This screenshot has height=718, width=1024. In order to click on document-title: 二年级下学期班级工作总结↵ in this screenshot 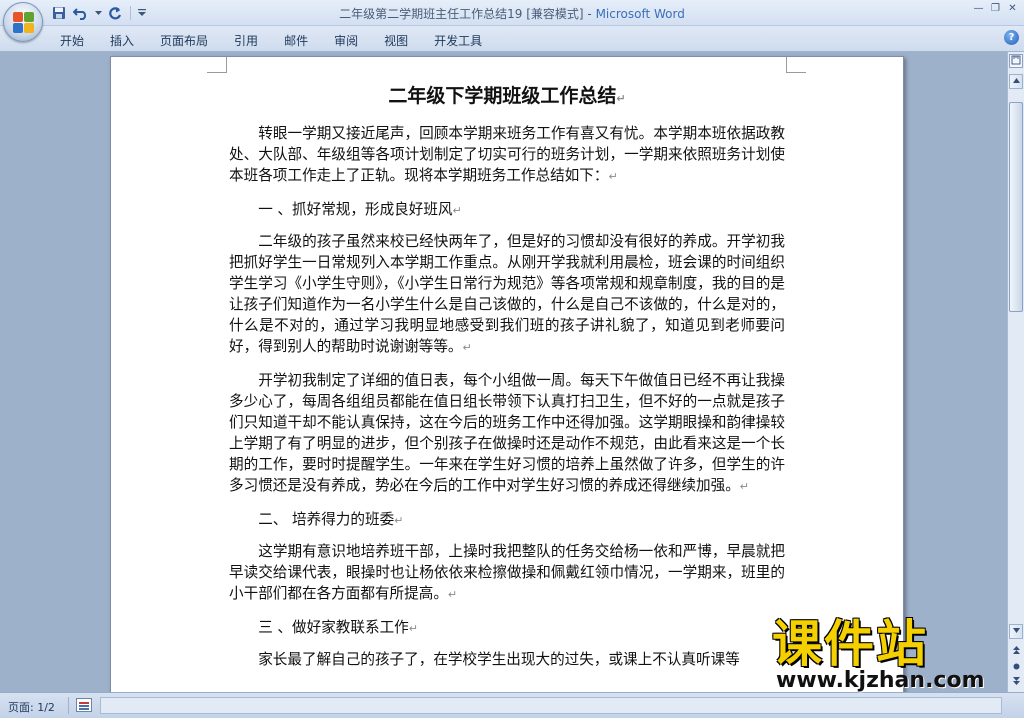, I will do `click(507, 96)`.